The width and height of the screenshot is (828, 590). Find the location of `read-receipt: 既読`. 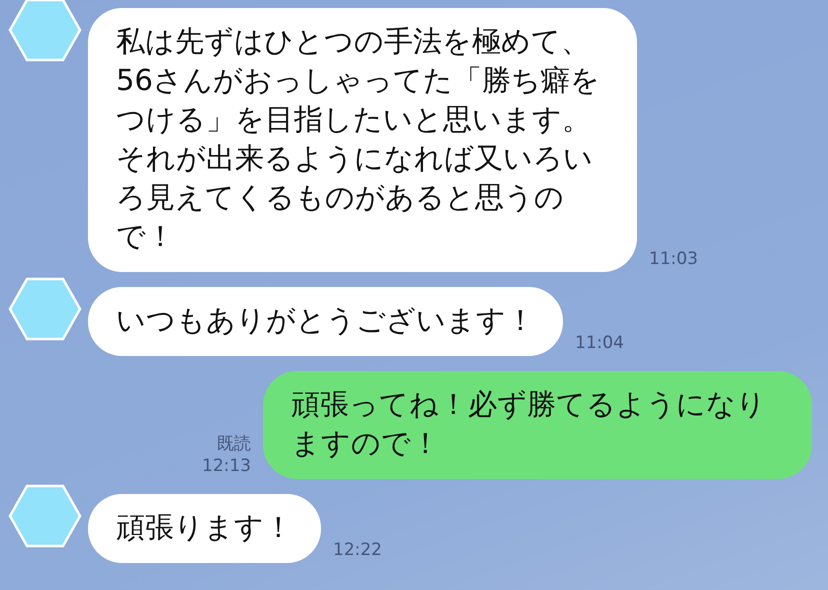

read-receipt: 既読 is located at coordinates (234, 444).